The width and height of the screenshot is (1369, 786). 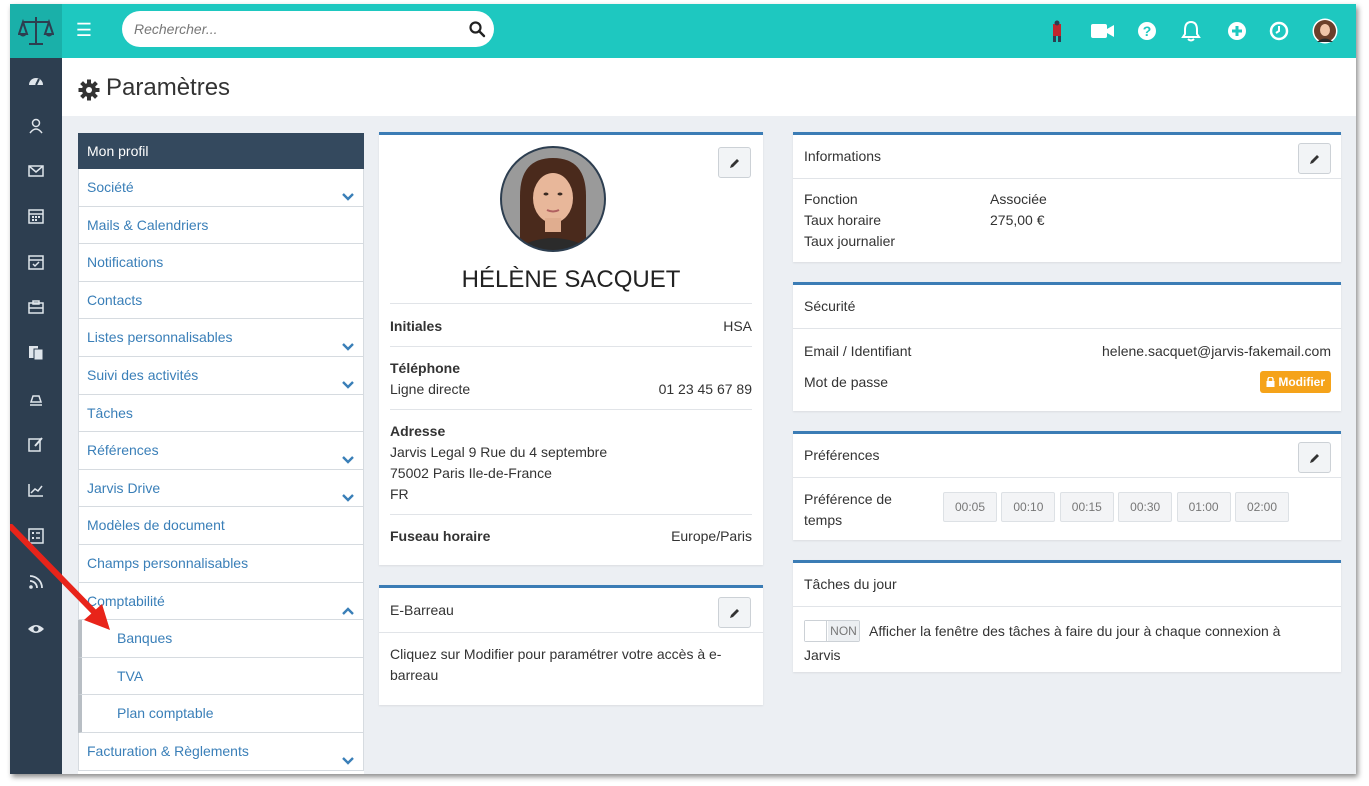 What do you see at coordinates (1295, 382) in the screenshot?
I see `modify-password-button: Modifier` at bounding box center [1295, 382].